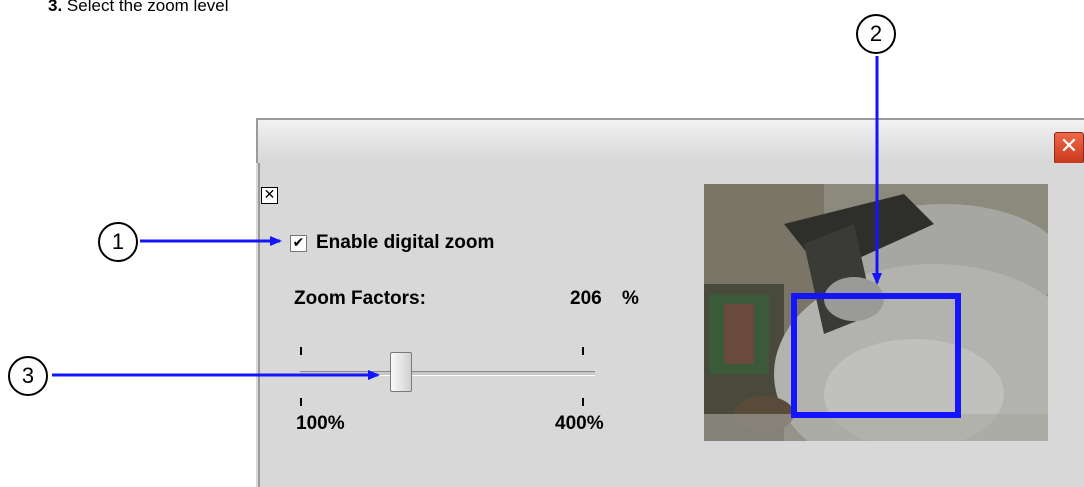  What do you see at coordinates (876, 34) in the screenshot?
I see `callout-2: 2` at bounding box center [876, 34].